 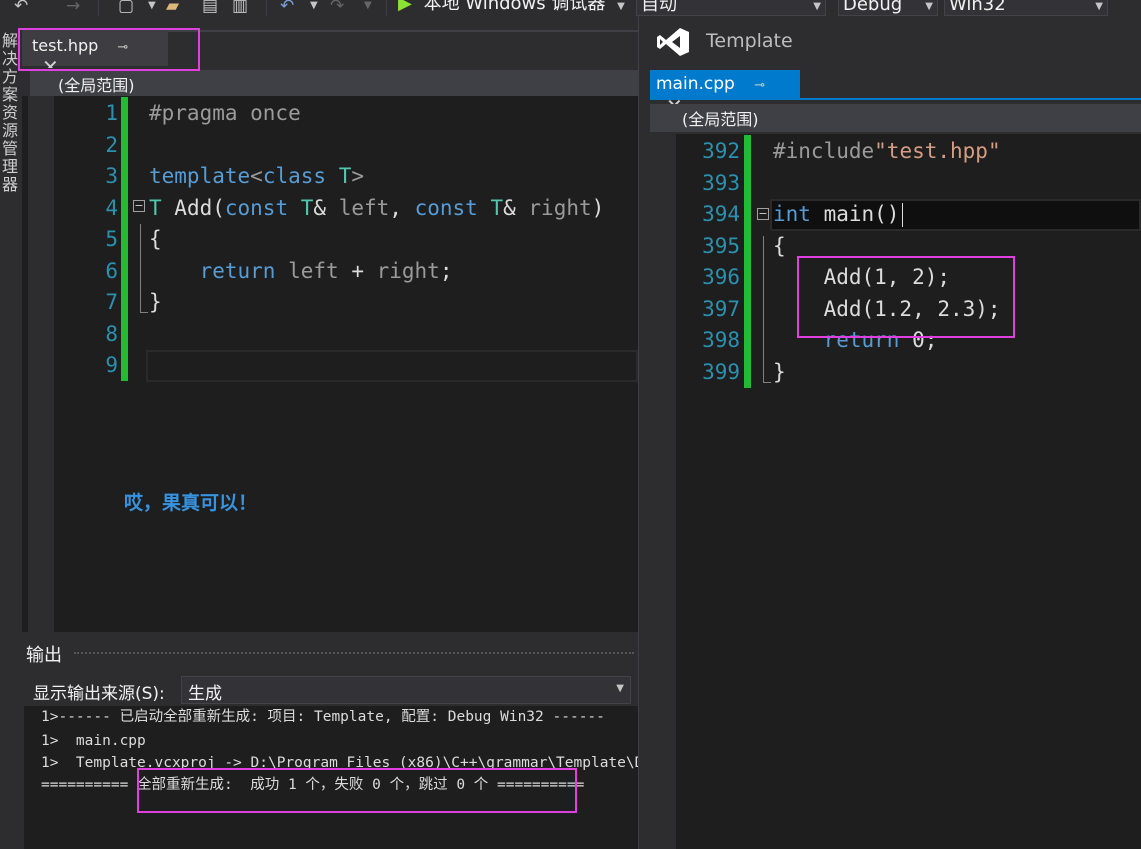 What do you see at coordinates (659, 7) in the screenshot?
I see `auto-value: 自动` at bounding box center [659, 7].